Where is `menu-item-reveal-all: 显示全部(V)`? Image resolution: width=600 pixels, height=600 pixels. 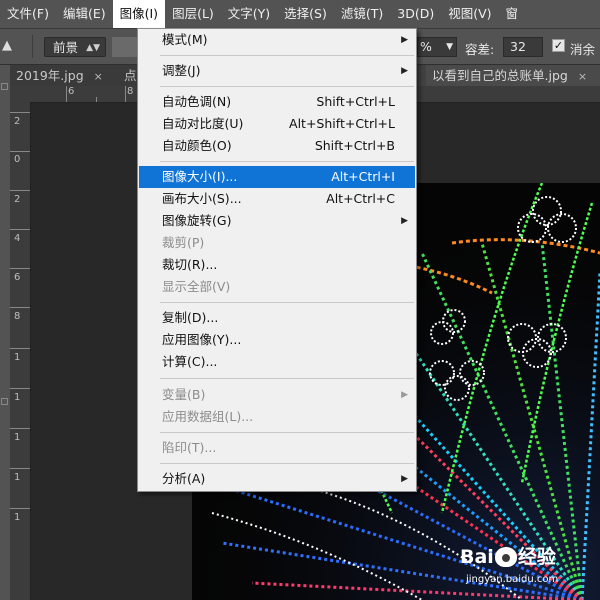
menu-item-reveal-all: 显示全部(V) is located at coordinates (277, 287).